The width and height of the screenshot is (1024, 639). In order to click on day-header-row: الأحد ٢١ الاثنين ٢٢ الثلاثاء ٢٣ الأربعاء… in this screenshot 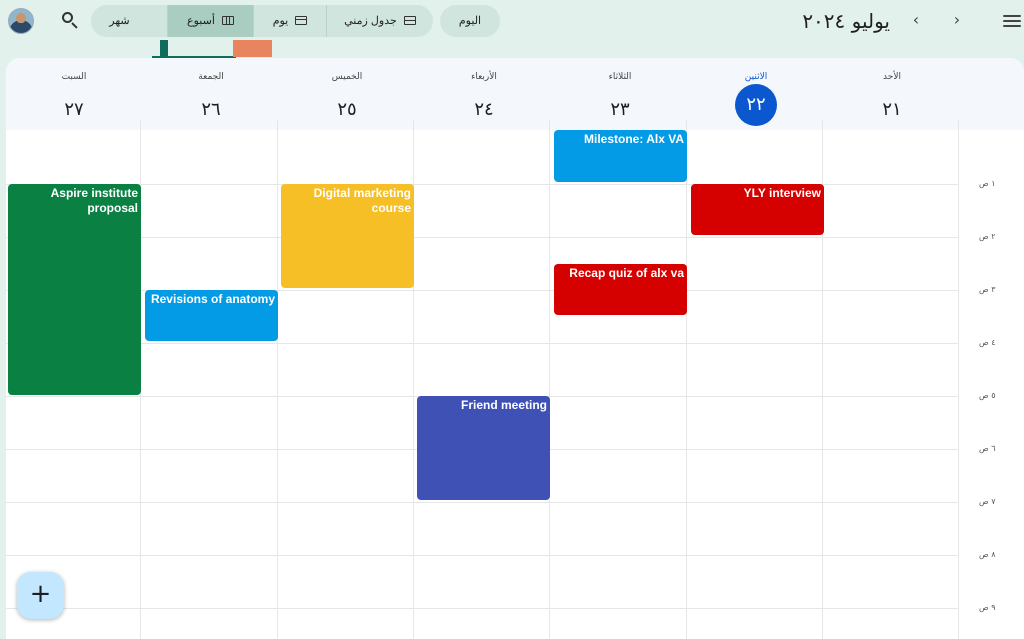, I will do `click(515, 94)`.